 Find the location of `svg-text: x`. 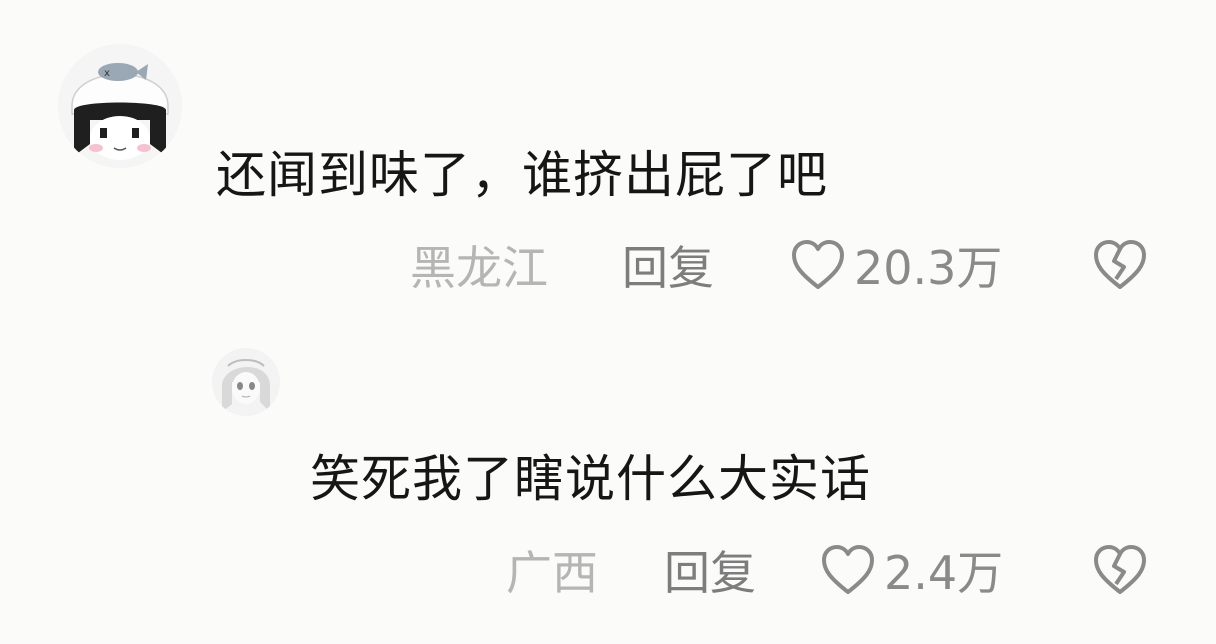

svg-text: x is located at coordinates (107, 73).